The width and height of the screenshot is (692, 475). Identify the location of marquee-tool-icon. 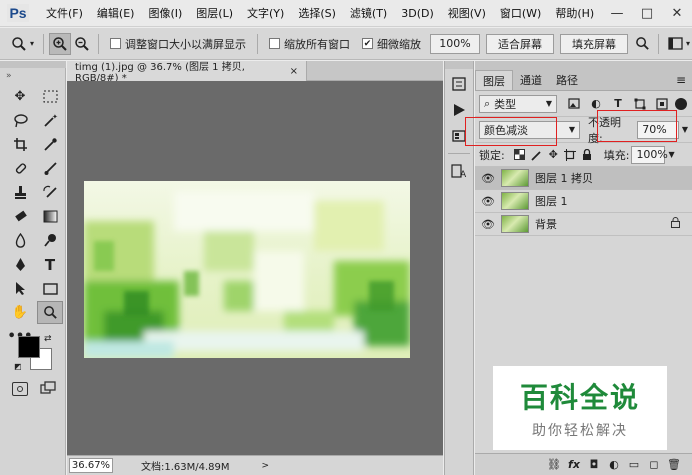
(50, 96).